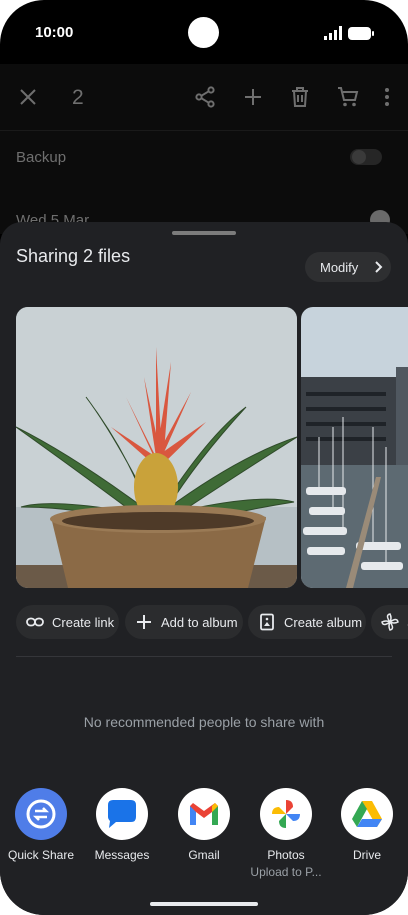 The width and height of the screenshot is (408, 915). Describe the element at coordinates (205, 97) in the screenshot. I see `share-icon` at that location.